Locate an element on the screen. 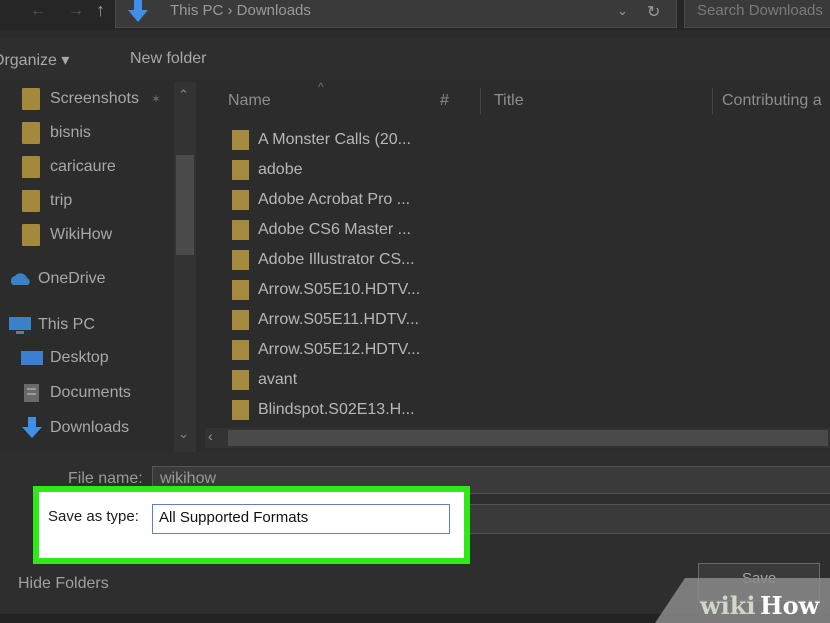 This screenshot has width=830, height=623. back-arrow-icon: ← is located at coordinates (38, 11).